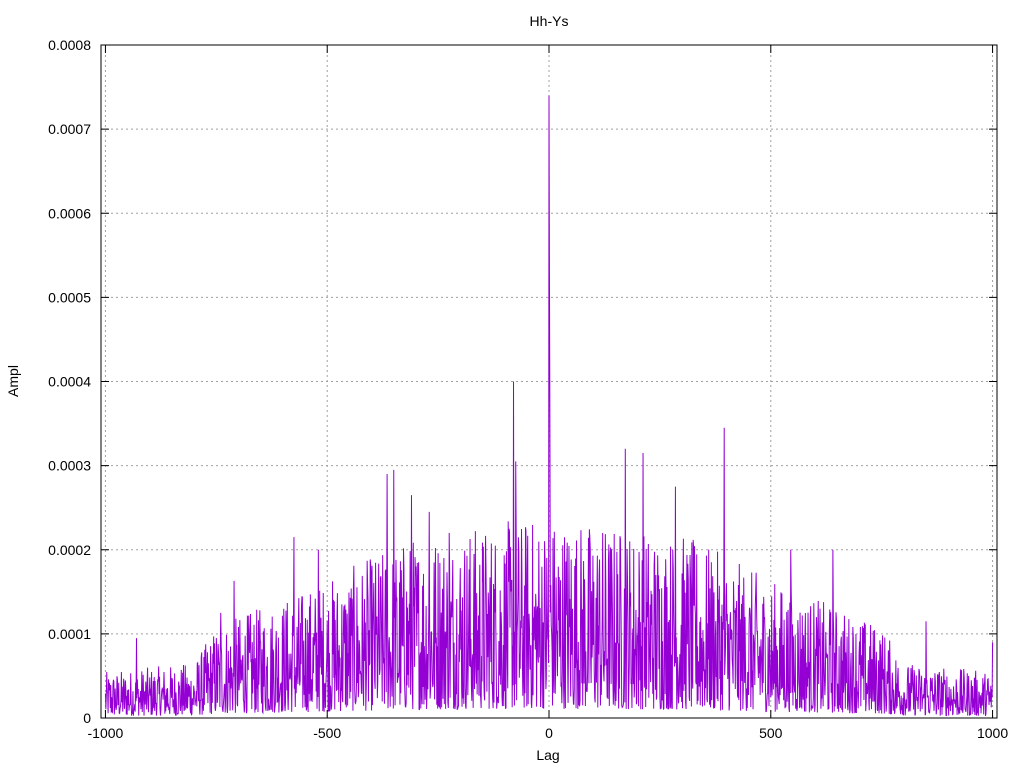 This screenshot has width=1024, height=768. I want to click on y-tick-label: 0.0007, so click(69, 129).